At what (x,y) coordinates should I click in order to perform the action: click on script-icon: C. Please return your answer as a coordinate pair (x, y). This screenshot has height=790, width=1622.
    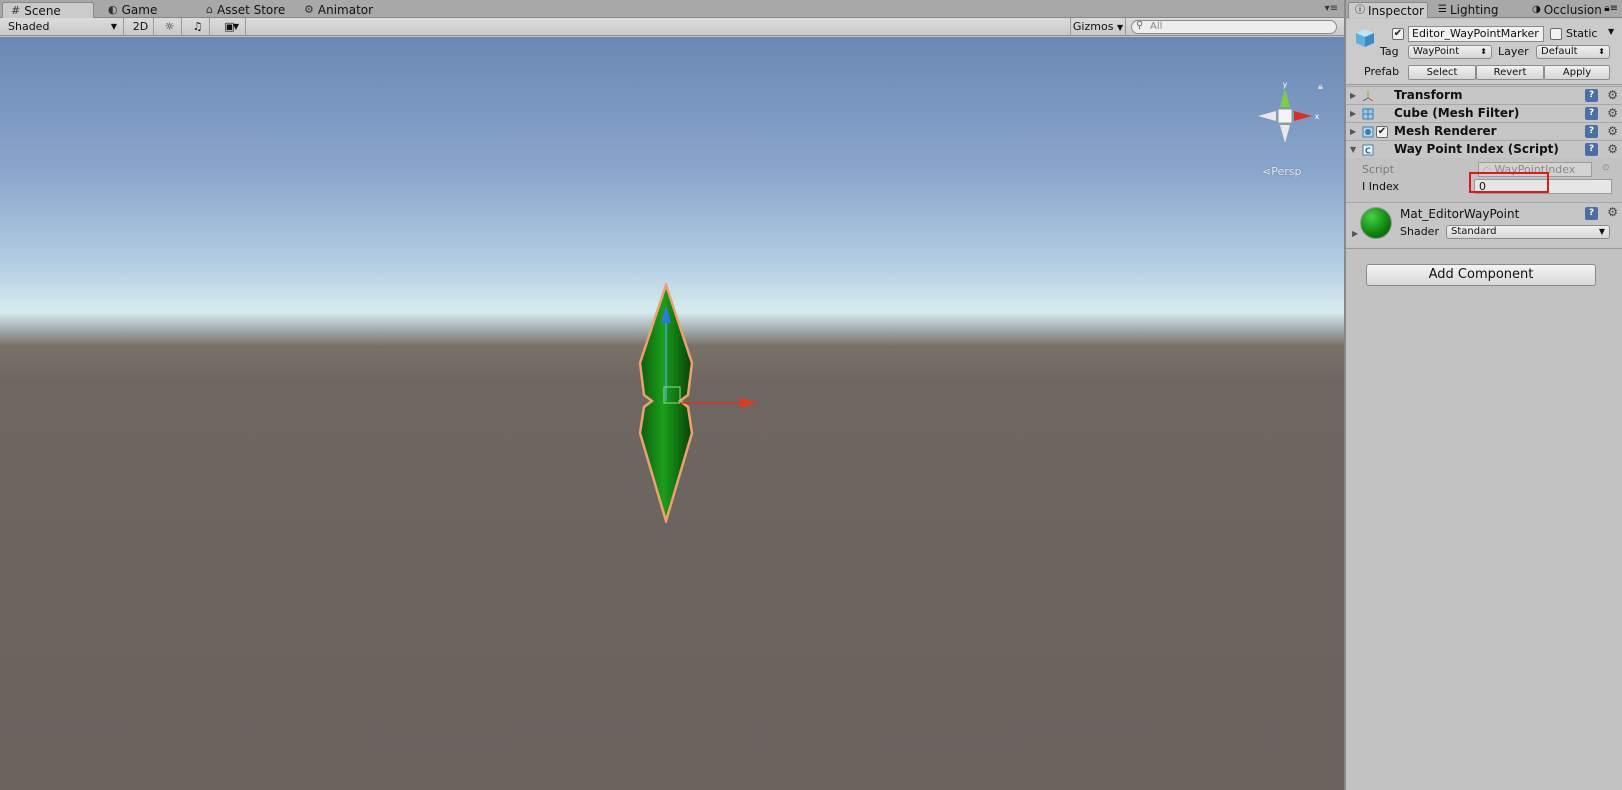
    Looking at the image, I should click on (1368, 150).